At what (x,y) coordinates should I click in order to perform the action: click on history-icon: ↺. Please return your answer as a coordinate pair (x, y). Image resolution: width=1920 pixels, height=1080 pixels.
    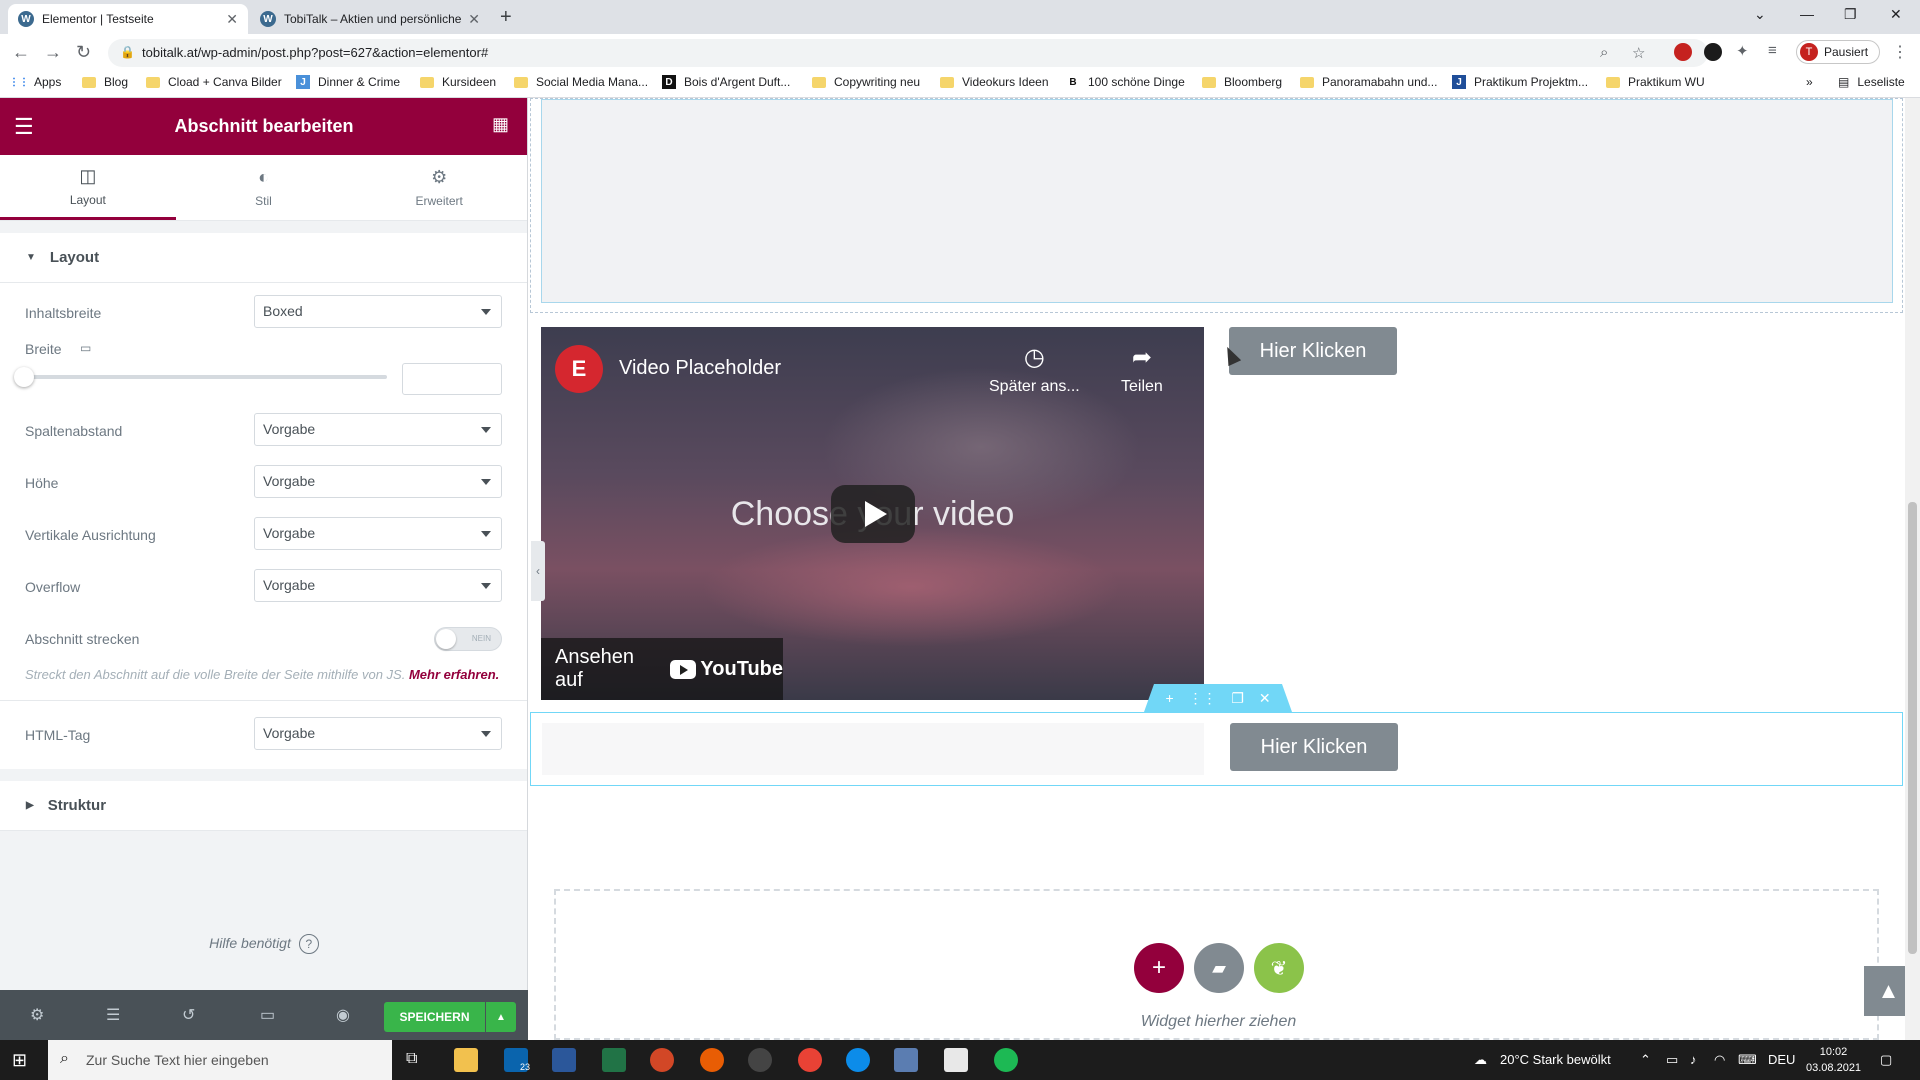
    Looking at the image, I should click on (188, 1015).